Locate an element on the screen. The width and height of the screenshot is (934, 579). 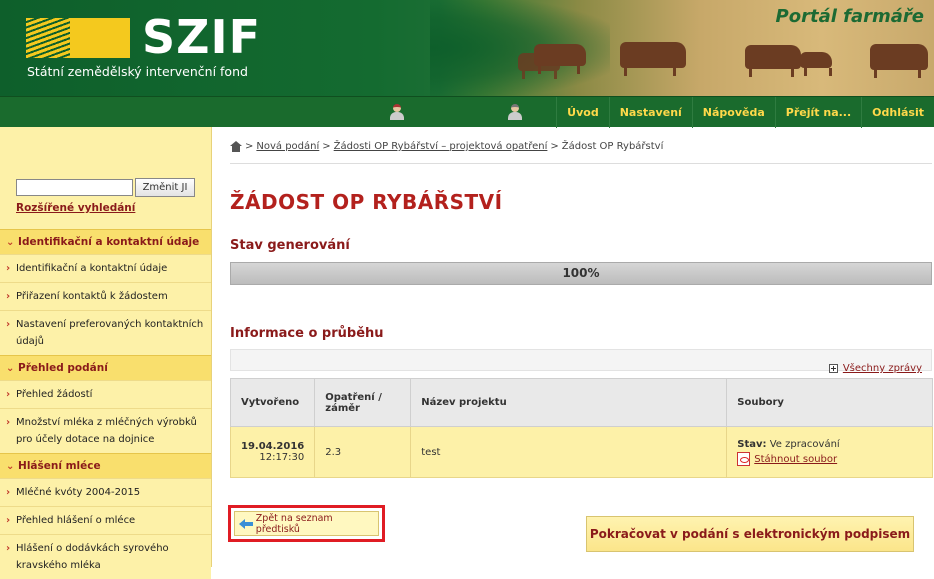
progress-info-title: Informace o průběhu is located at coordinates (307, 333).